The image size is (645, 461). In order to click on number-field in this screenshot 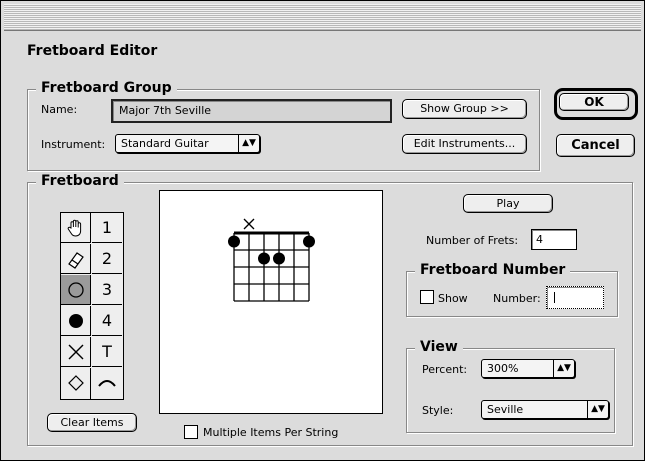, I will do `click(575, 297)`.